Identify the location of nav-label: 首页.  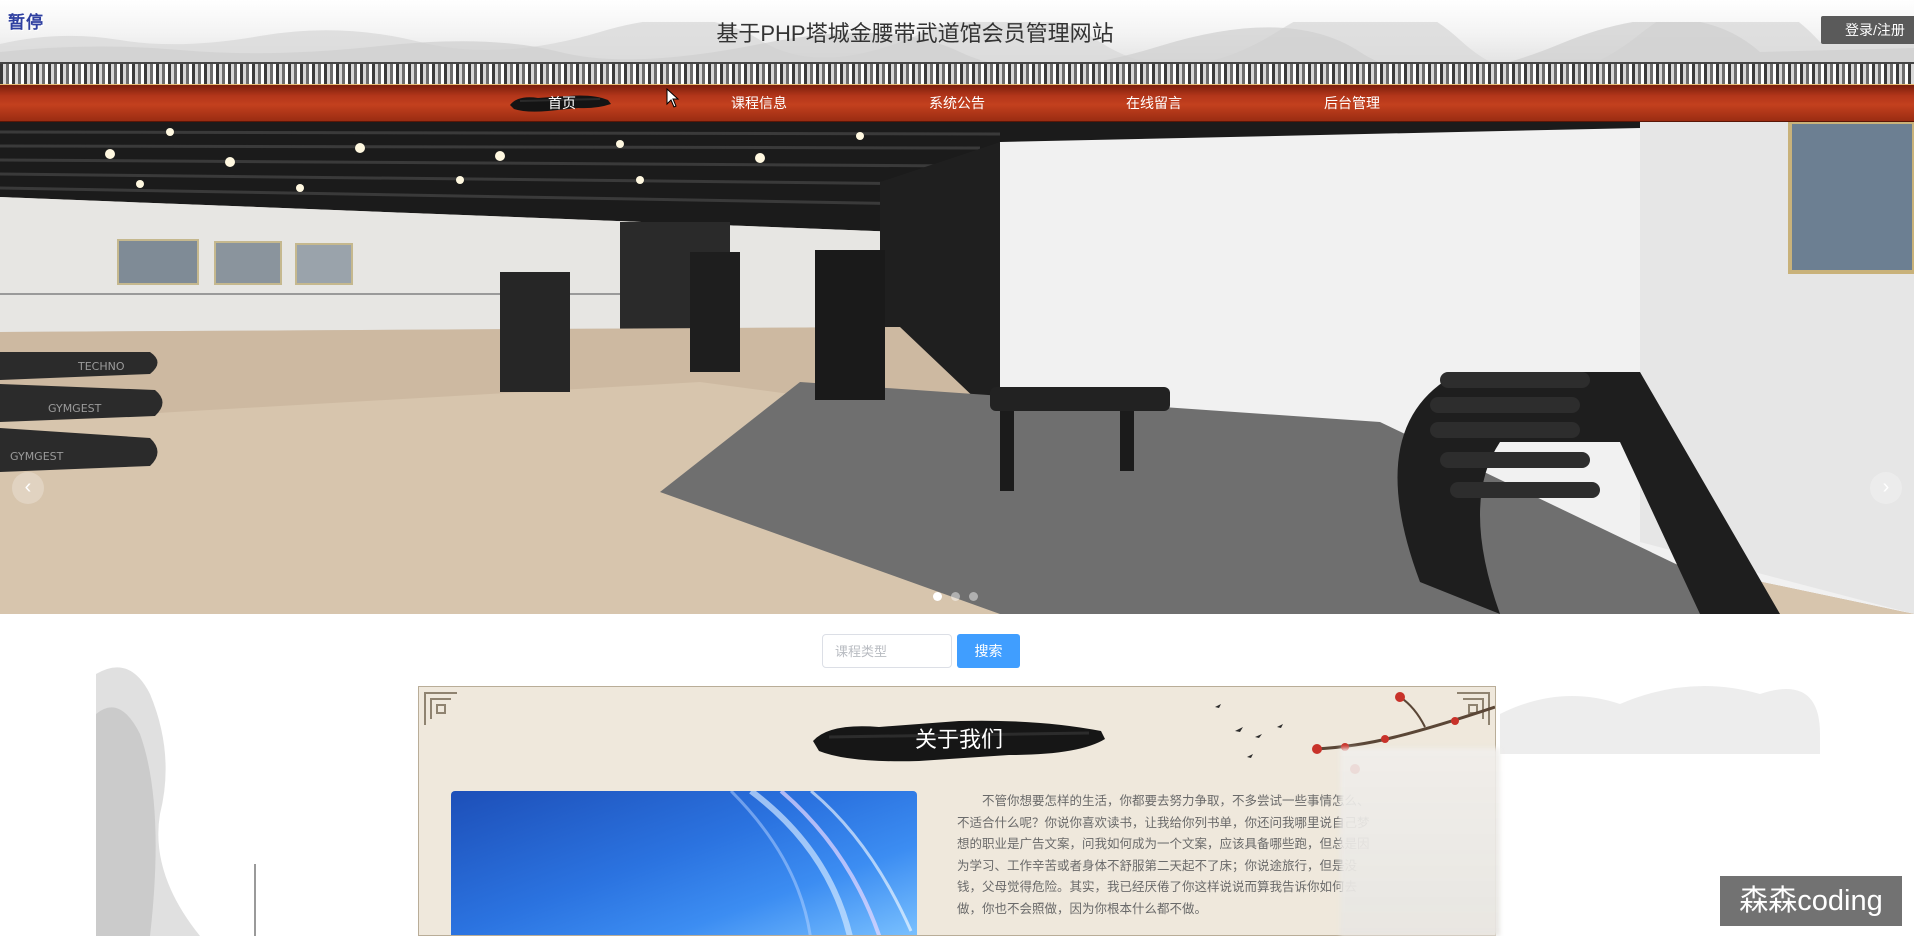
(562, 103).